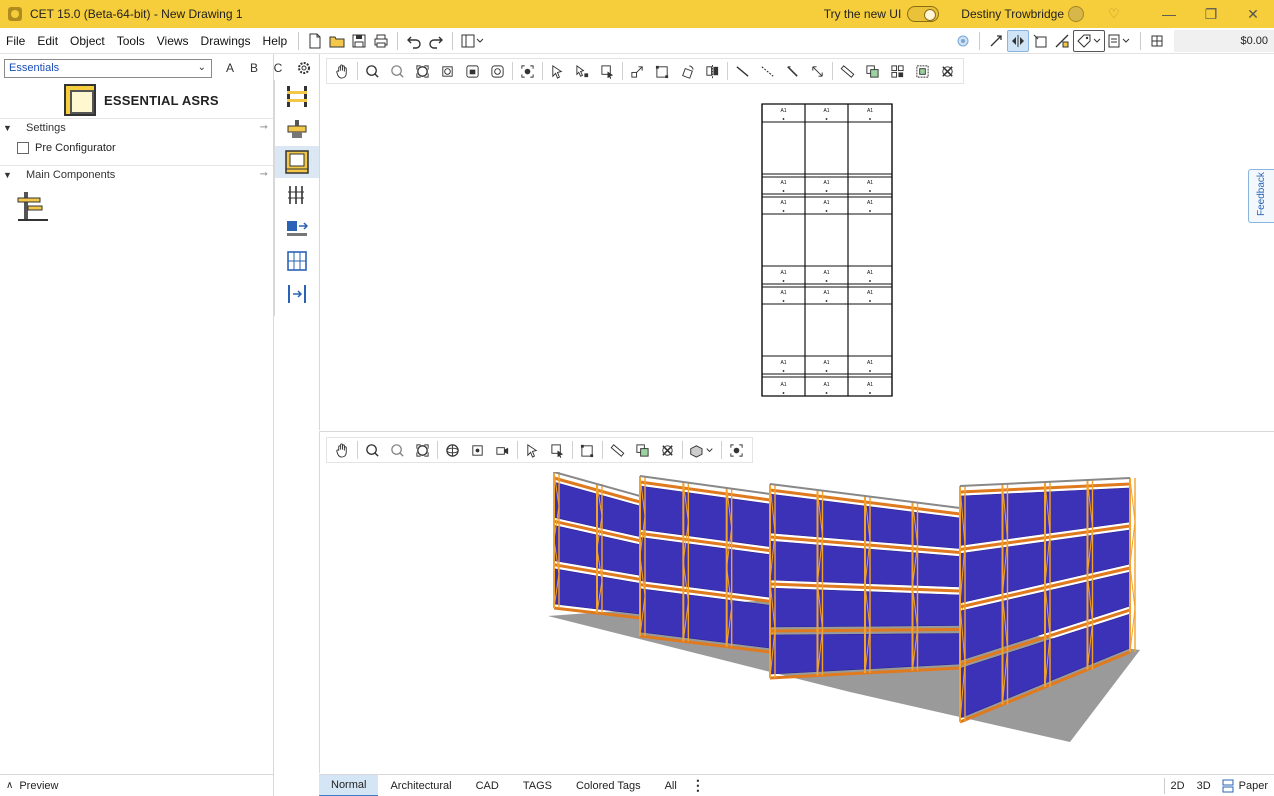 The width and height of the screenshot is (1274, 796). Describe the element at coordinates (1120, 41) in the screenshot. I see `report-dropdown-icon` at that location.